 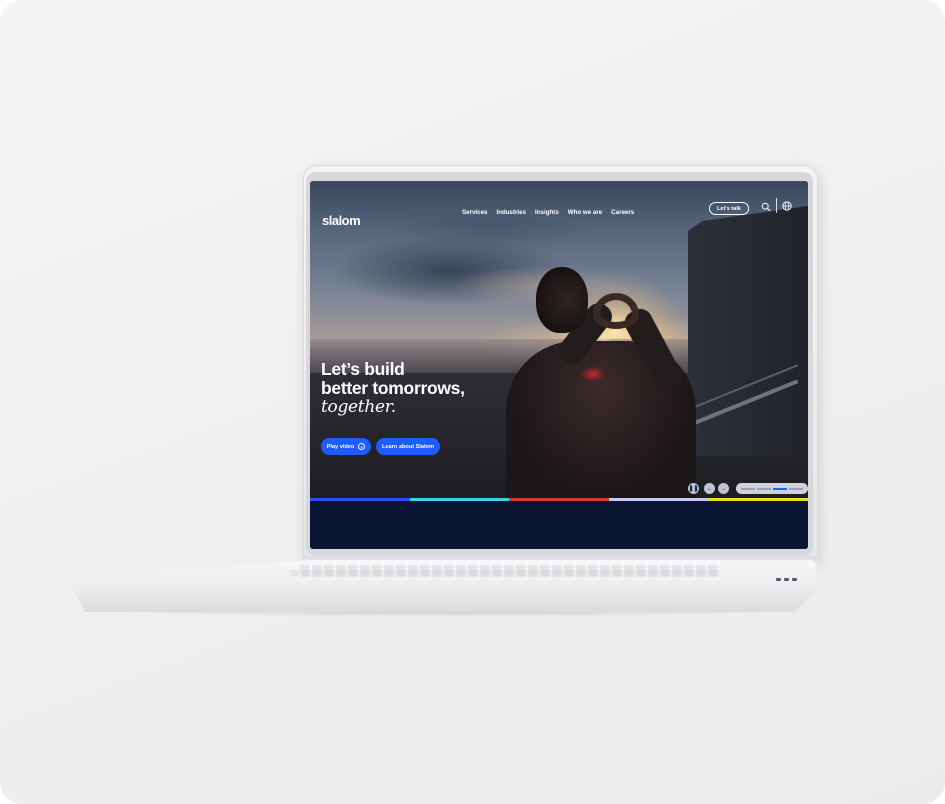 What do you see at coordinates (362, 446) in the screenshot?
I see `play-icon` at bounding box center [362, 446].